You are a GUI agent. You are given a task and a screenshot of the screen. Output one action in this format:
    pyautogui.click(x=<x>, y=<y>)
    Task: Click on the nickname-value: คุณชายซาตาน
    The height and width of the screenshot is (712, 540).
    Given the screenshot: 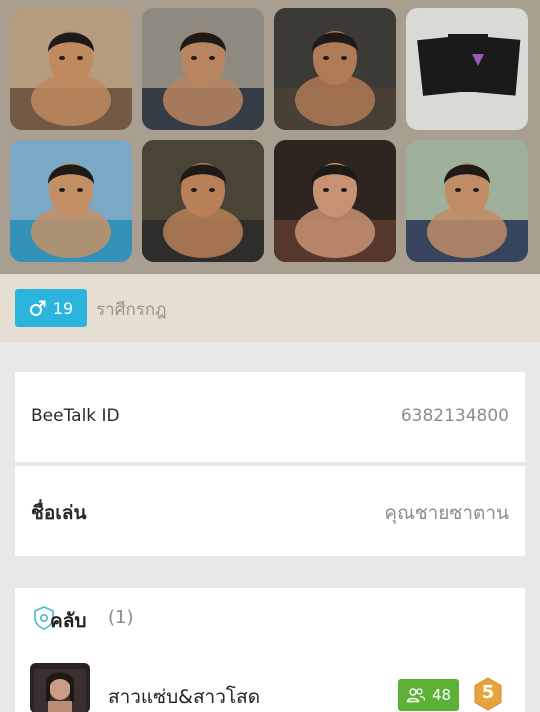 What is the action you would take?
    pyautogui.click(x=446, y=513)
    